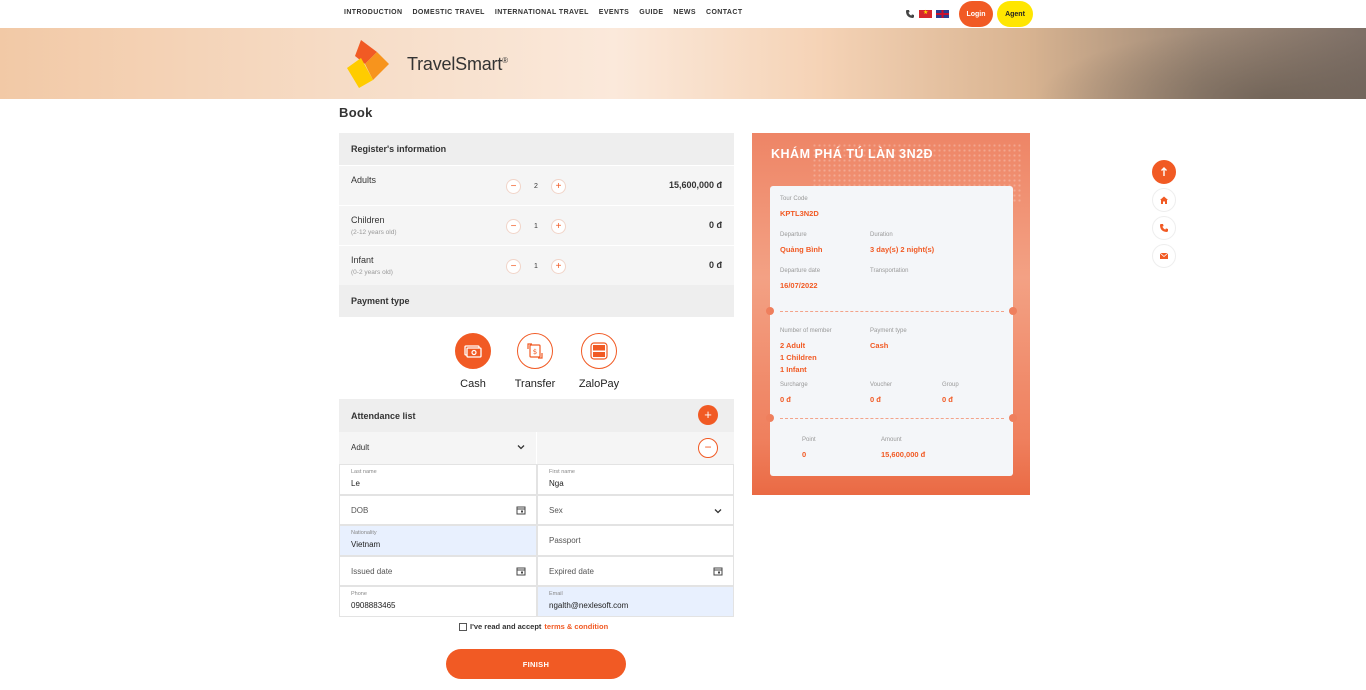 The height and width of the screenshot is (690, 1366). I want to click on remove-attendee-button: −, so click(708, 448).